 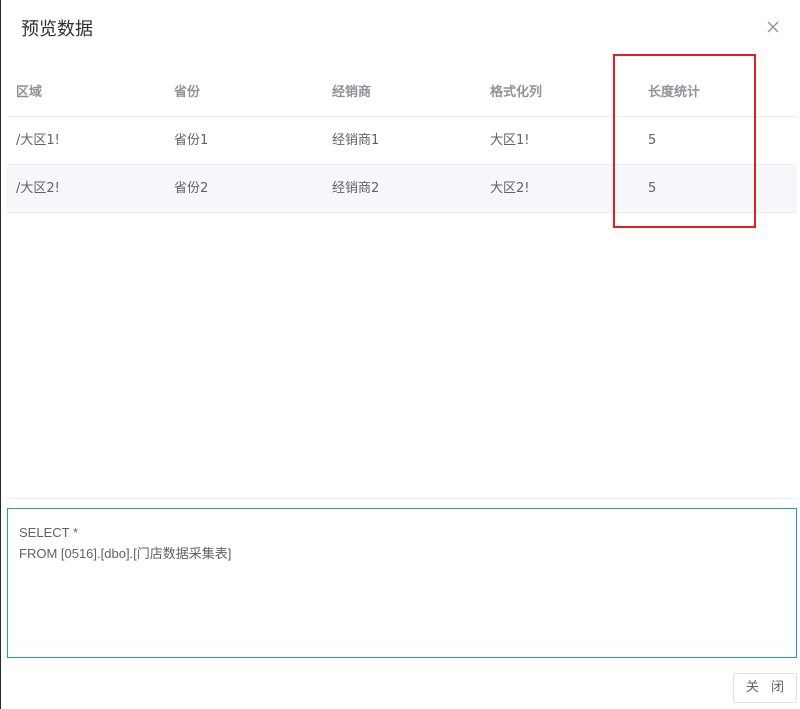 What do you see at coordinates (125, 553) in the screenshot?
I see `sql-line: FROM [0516].[dbo].[门店数据采集表]` at bounding box center [125, 553].